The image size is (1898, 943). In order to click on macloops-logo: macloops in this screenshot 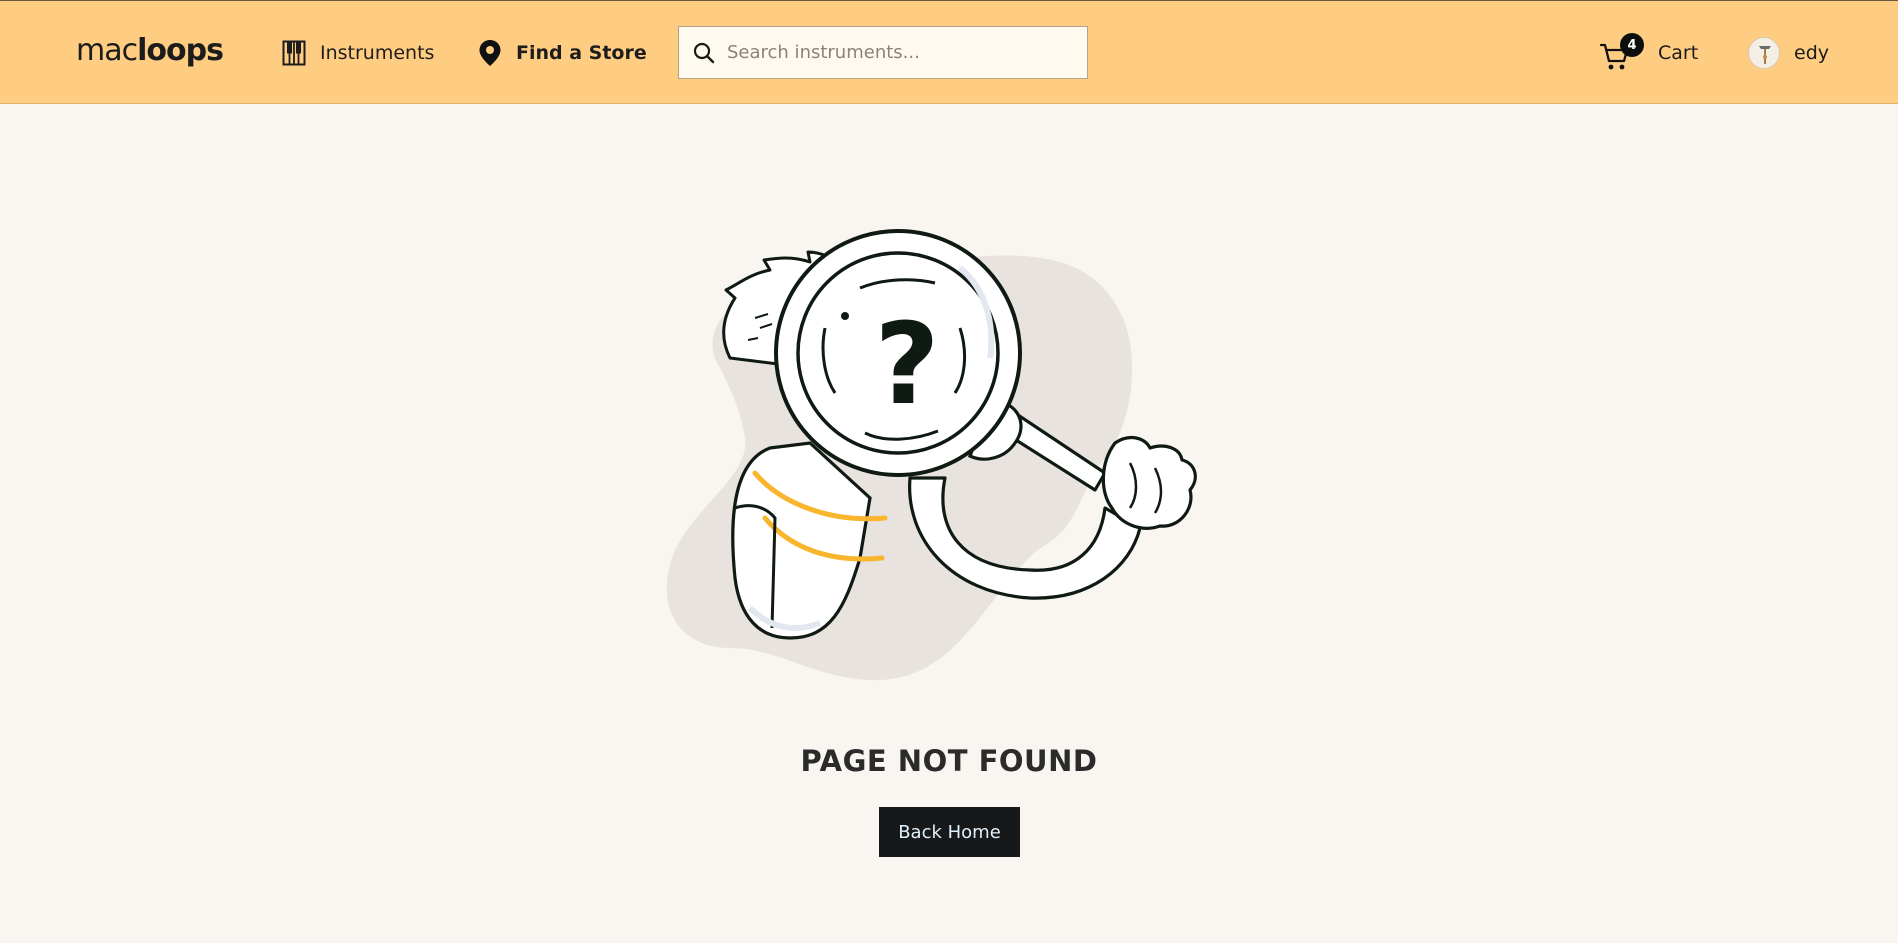, I will do `click(150, 51)`.